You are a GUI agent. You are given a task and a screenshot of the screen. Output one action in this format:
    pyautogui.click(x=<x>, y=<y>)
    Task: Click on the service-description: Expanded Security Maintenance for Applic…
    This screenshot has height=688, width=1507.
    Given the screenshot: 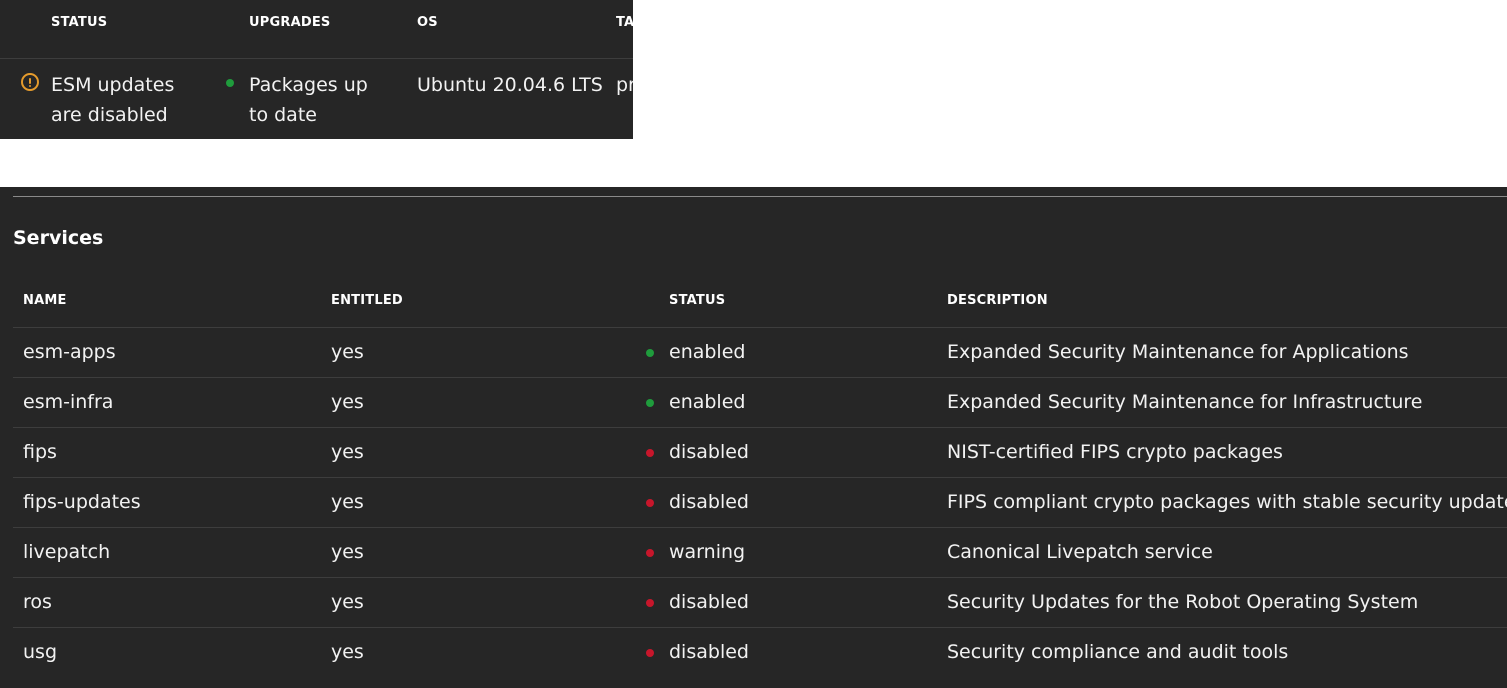 What is the action you would take?
    pyautogui.click(x=1178, y=352)
    